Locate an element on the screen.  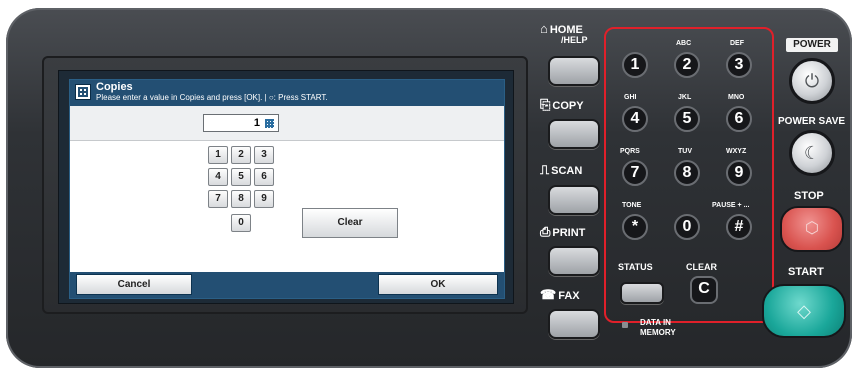
start-icon: ◇ is located at coordinates (804, 311).